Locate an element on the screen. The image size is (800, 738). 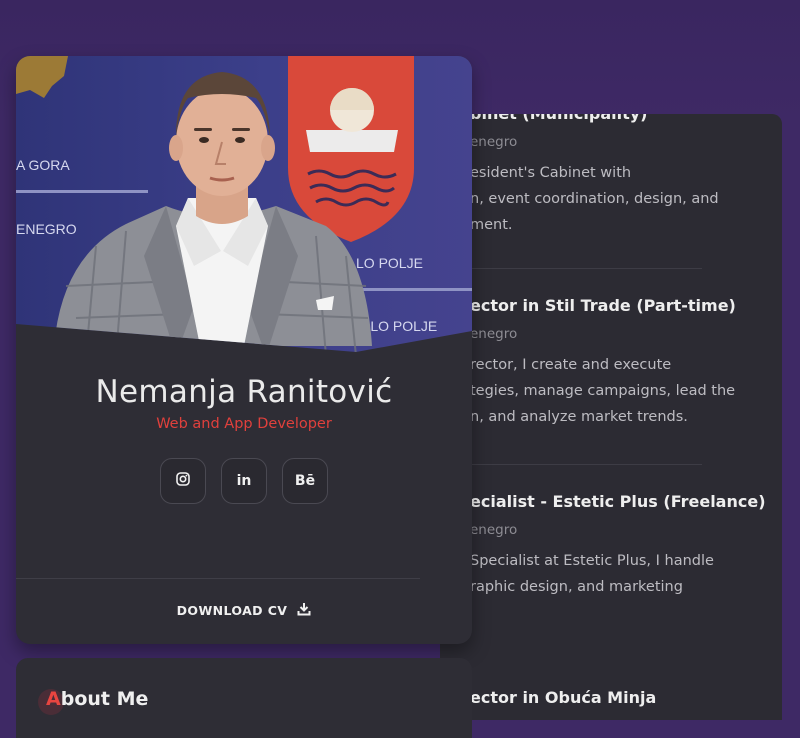
photo-bg-text: A GORA is located at coordinates (43, 165).